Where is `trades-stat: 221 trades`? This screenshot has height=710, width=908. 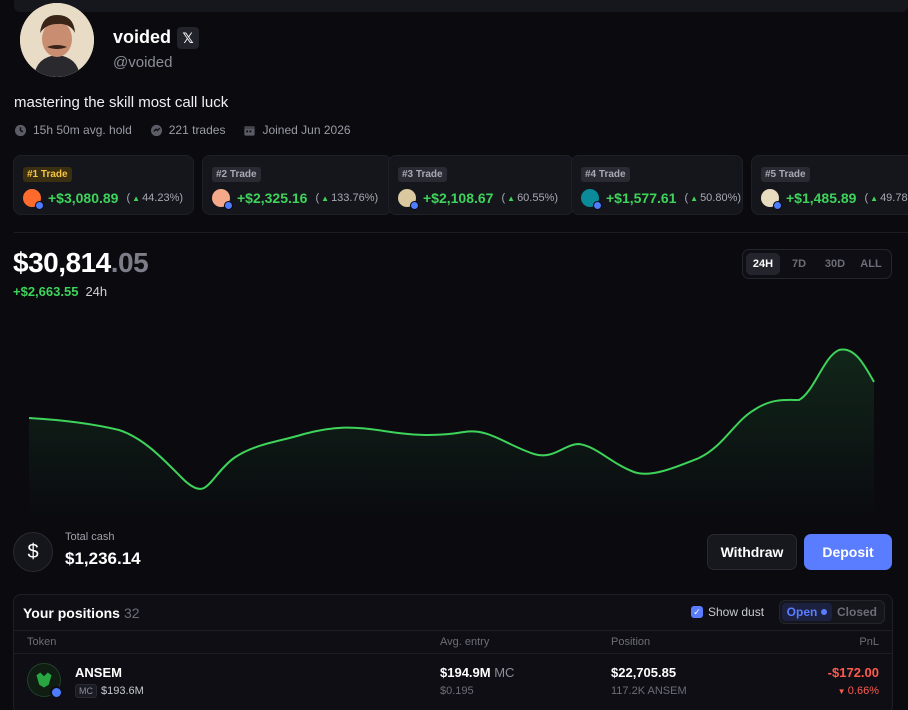 trades-stat: 221 trades is located at coordinates (188, 130).